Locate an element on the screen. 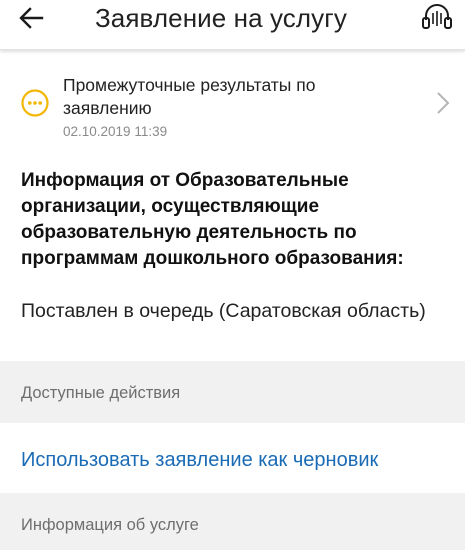 The width and height of the screenshot is (465, 550). support-button is located at coordinates (440, 18).